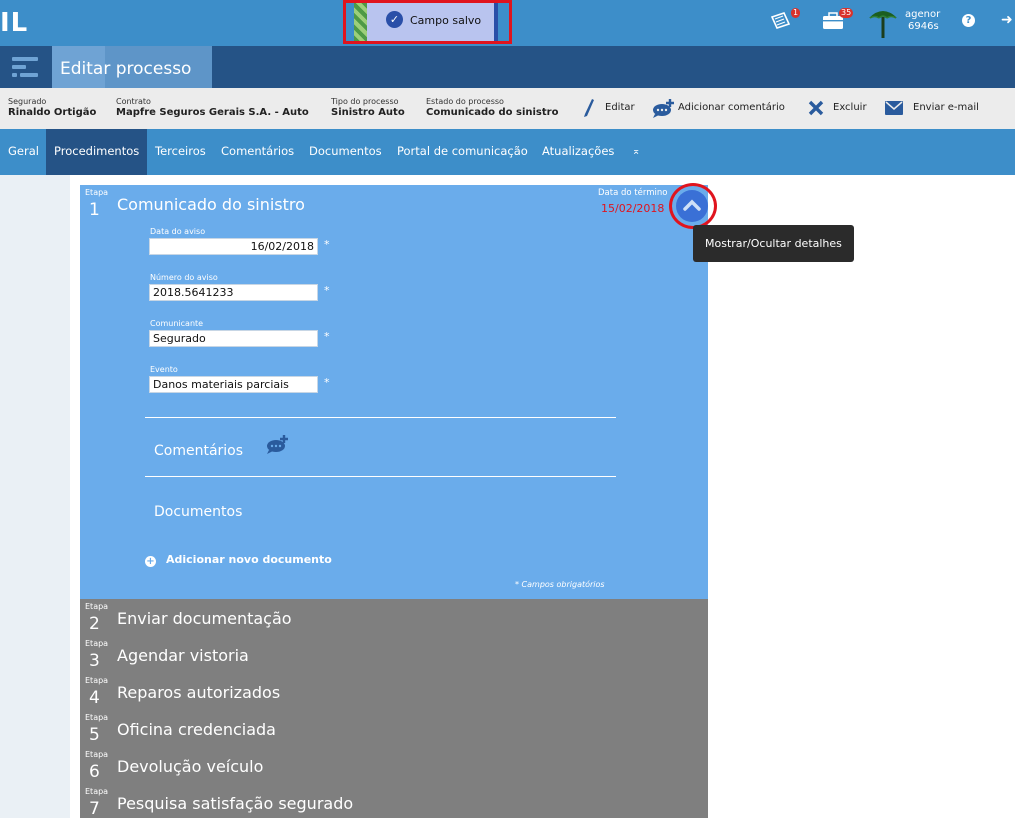  Describe the element at coordinates (883, 25) in the screenshot. I see `avatar` at that location.